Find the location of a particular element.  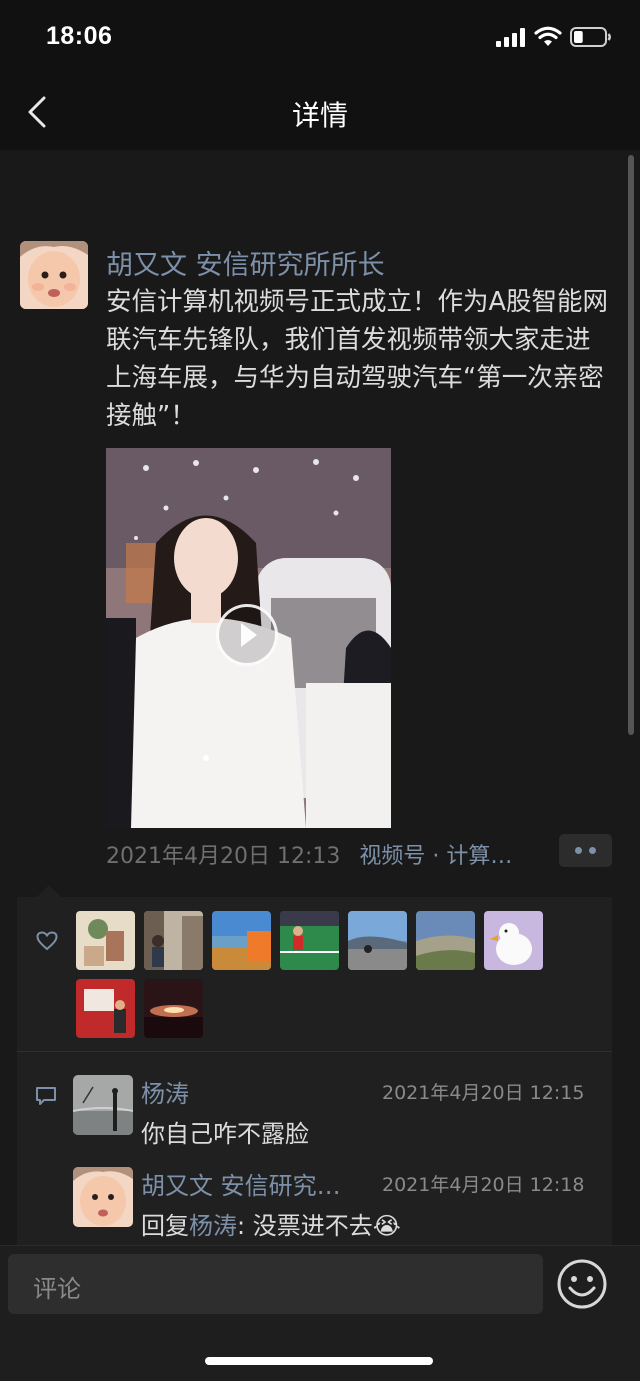

play-icon is located at coordinates (249, 635).